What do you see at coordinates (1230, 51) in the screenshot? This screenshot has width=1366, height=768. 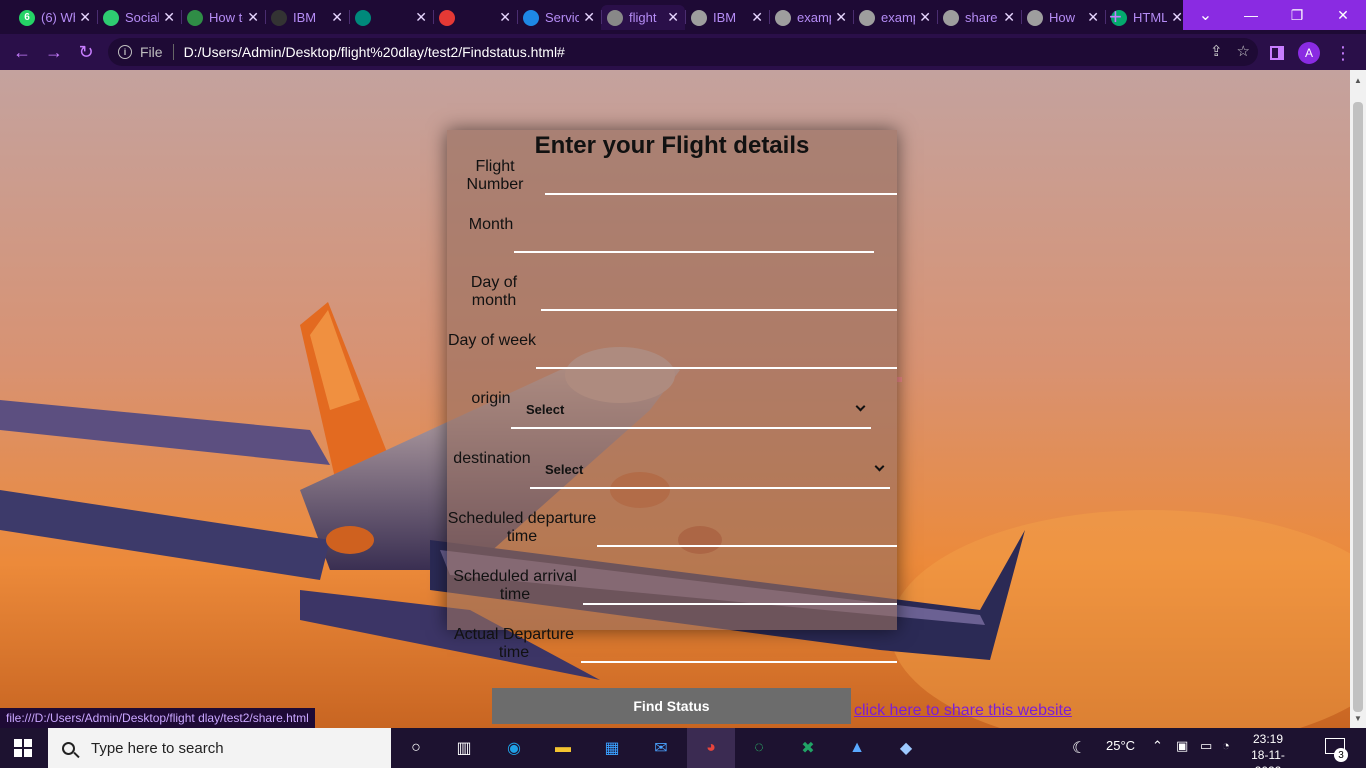 I see `address-actions: ⇪ ☆` at bounding box center [1230, 51].